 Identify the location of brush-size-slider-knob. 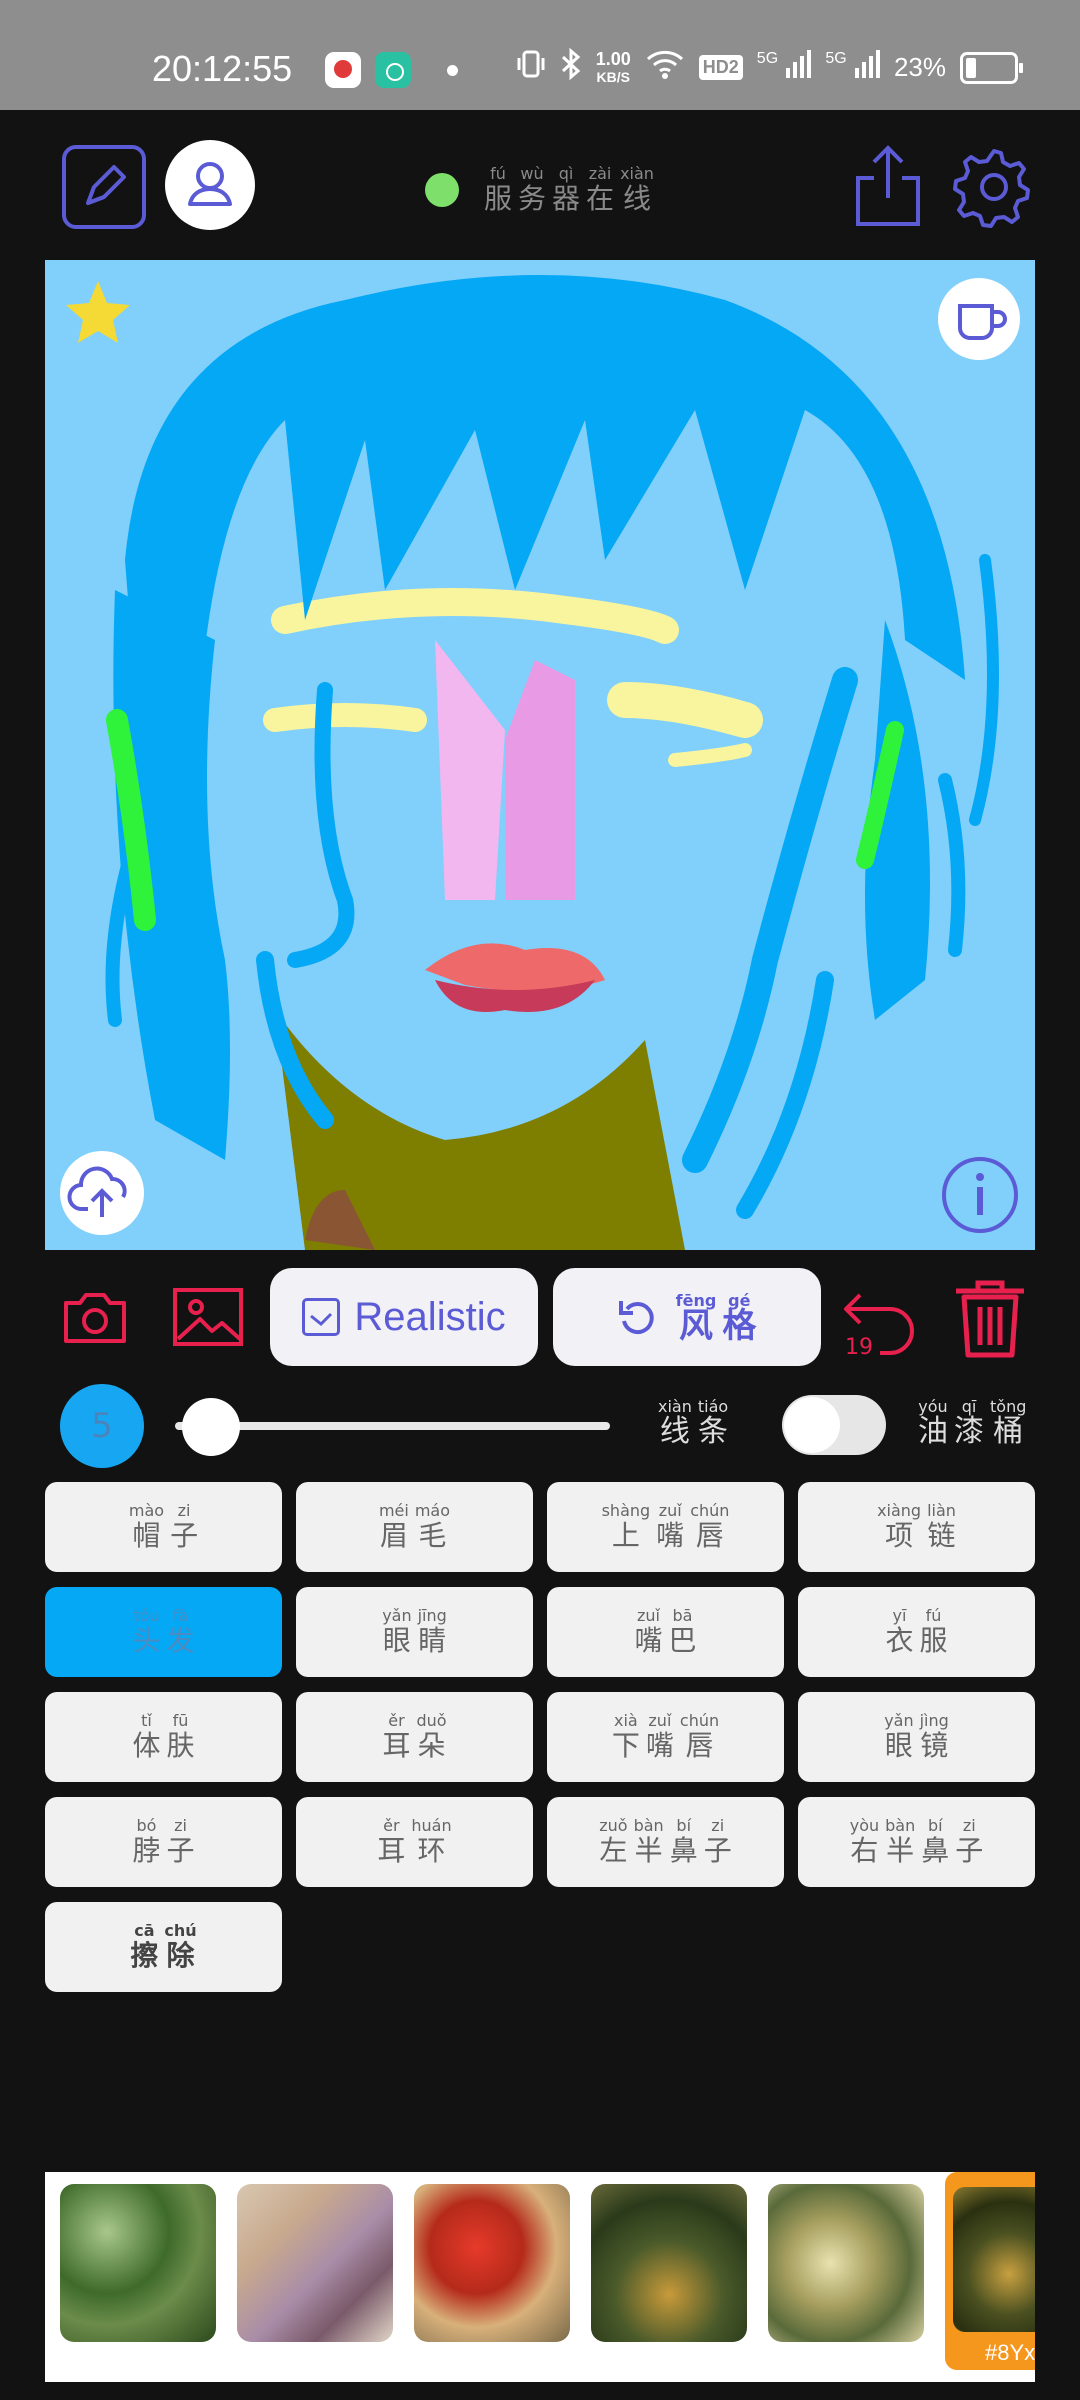
(210, 1427).